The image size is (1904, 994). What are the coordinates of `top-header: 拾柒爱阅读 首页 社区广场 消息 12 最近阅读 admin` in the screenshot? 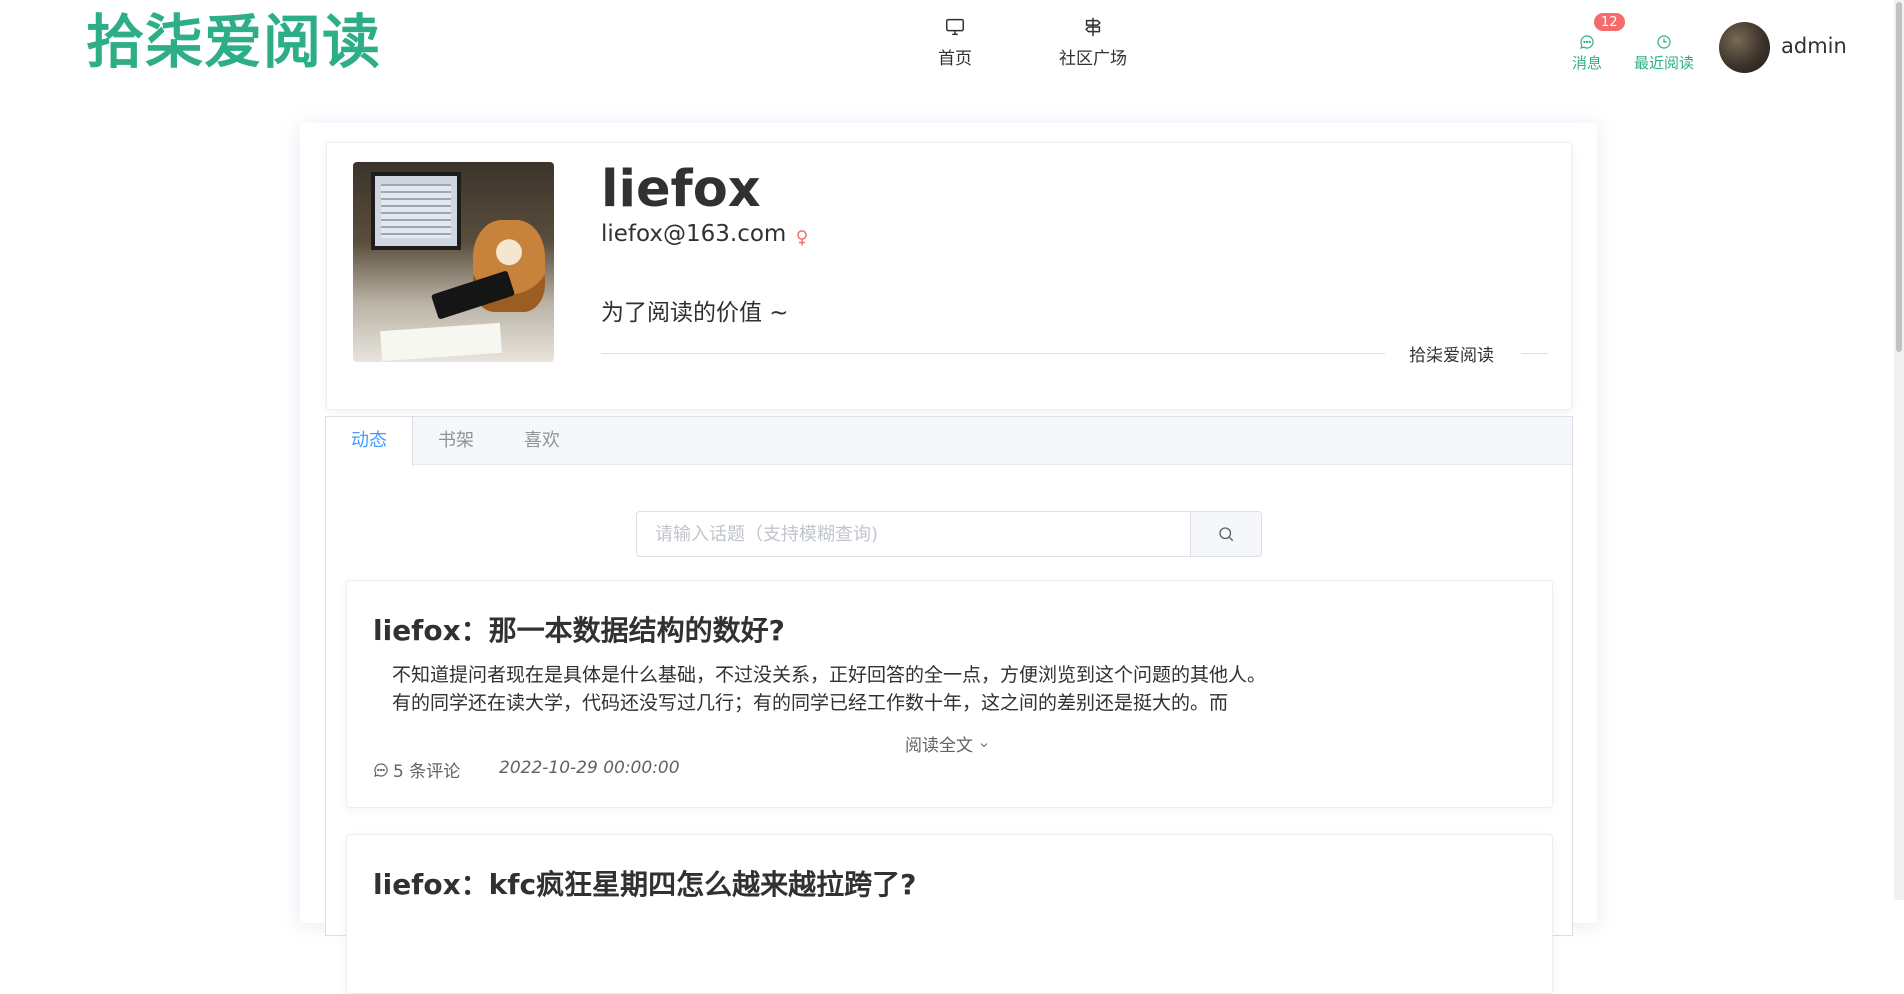 It's located at (952, 48).